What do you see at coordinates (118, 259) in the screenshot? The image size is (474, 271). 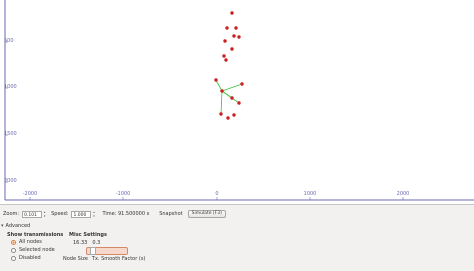 I see `tx-smooth-label: Tx. Smooth Factor (s)` at bounding box center [118, 259].